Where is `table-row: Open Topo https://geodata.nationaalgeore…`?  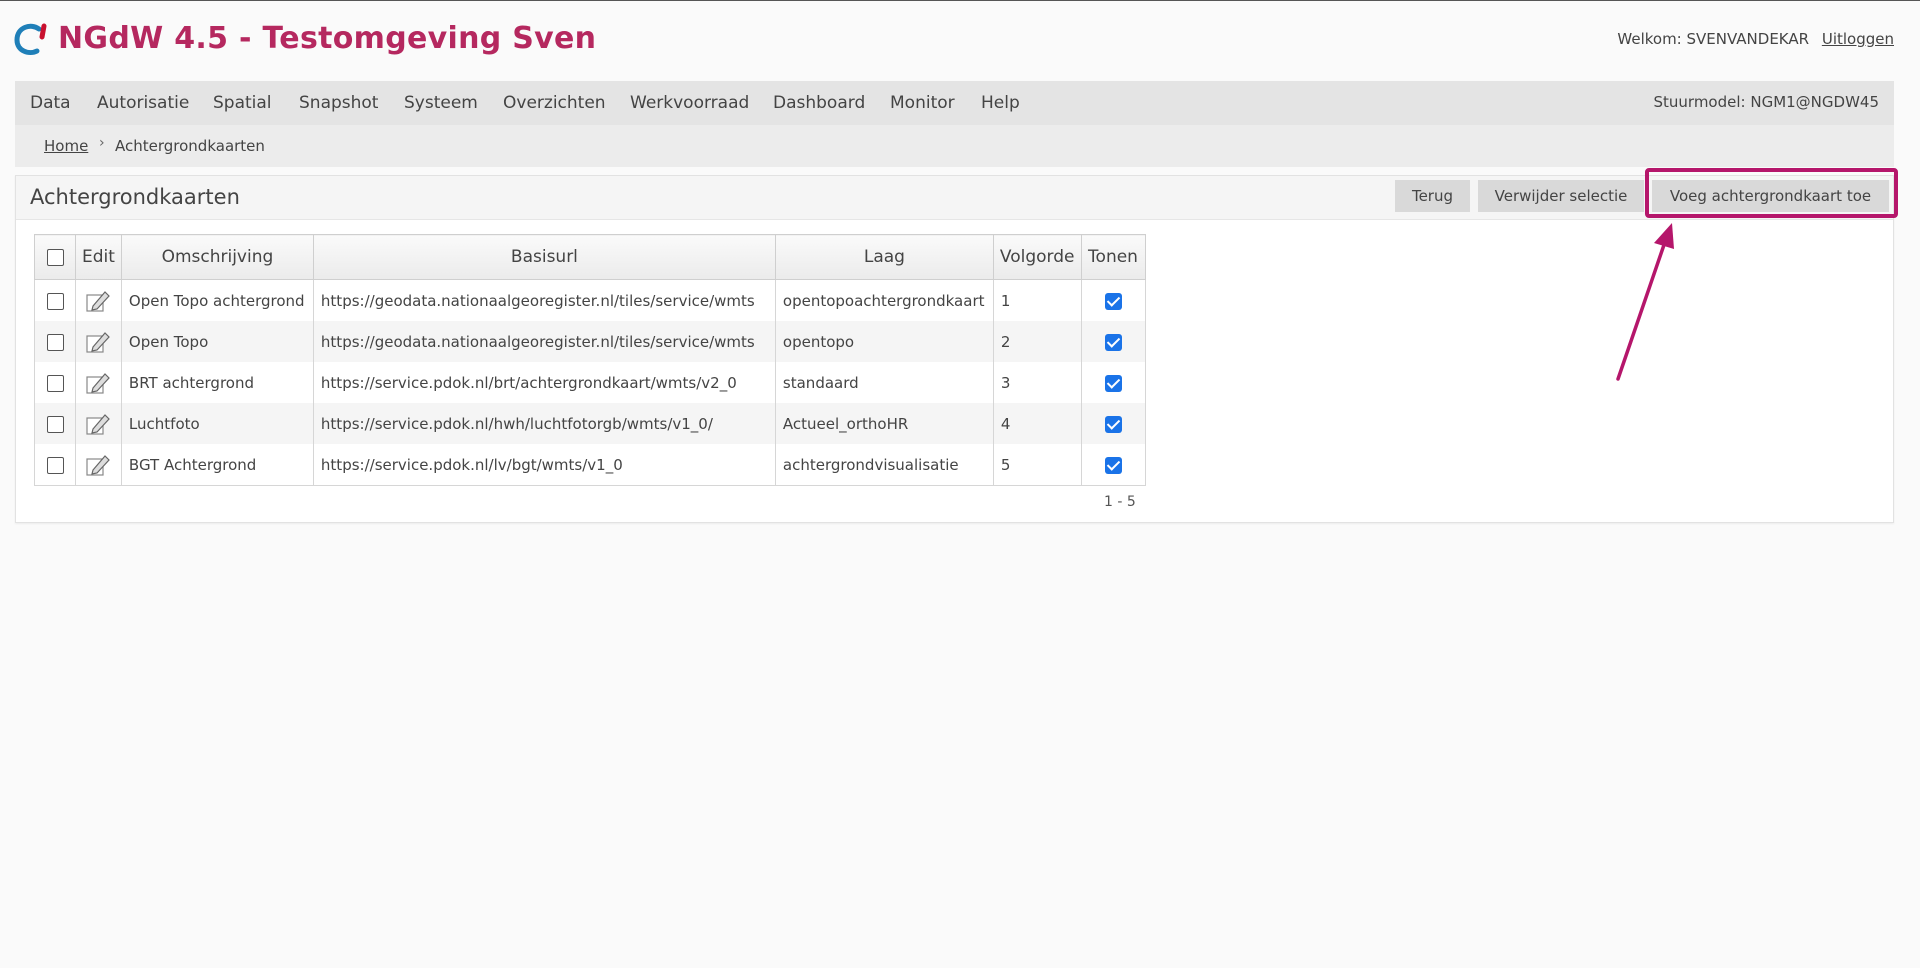
table-row: Open Topo https://geodata.nationaalgeore… is located at coordinates (590, 341).